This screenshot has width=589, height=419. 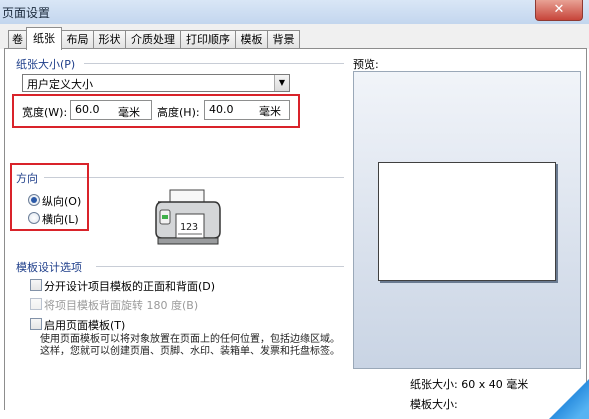 What do you see at coordinates (283, 39) in the screenshot?
I see `tab-background: 背景` at bounding box center [283, 39].